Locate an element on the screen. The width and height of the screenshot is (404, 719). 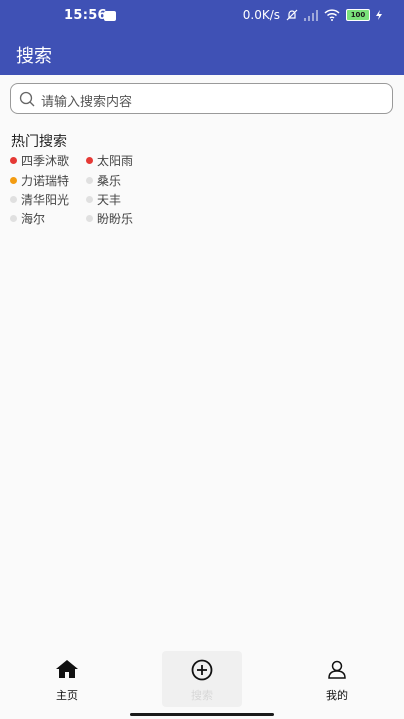
notification-icon is located at coordinates (110, 16).